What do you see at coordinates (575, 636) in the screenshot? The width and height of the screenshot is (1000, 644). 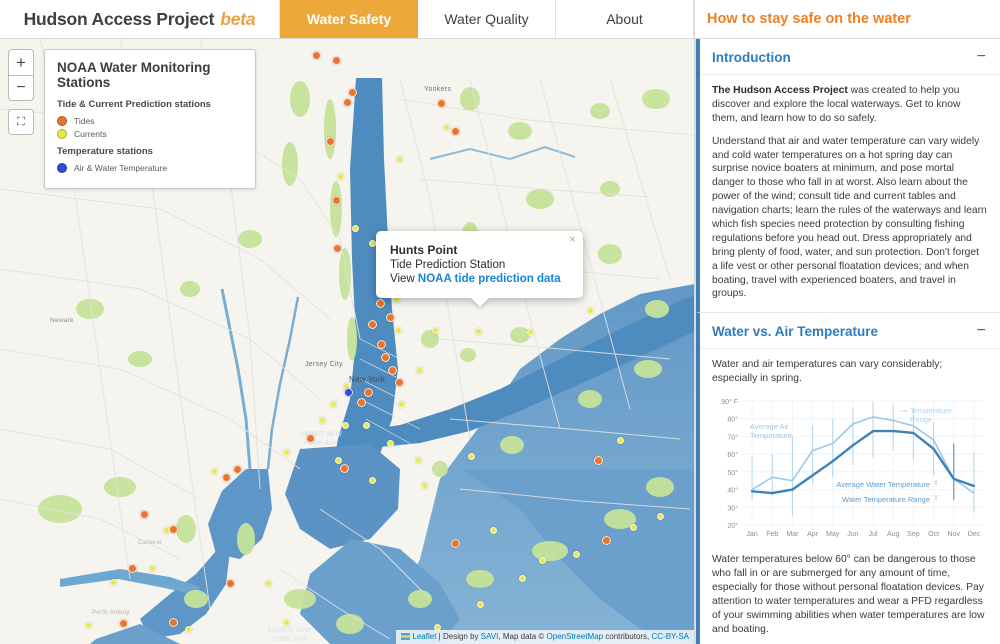 I see `openstreetmap-link: OpenStreetMap` at bounding box center [575, 636].